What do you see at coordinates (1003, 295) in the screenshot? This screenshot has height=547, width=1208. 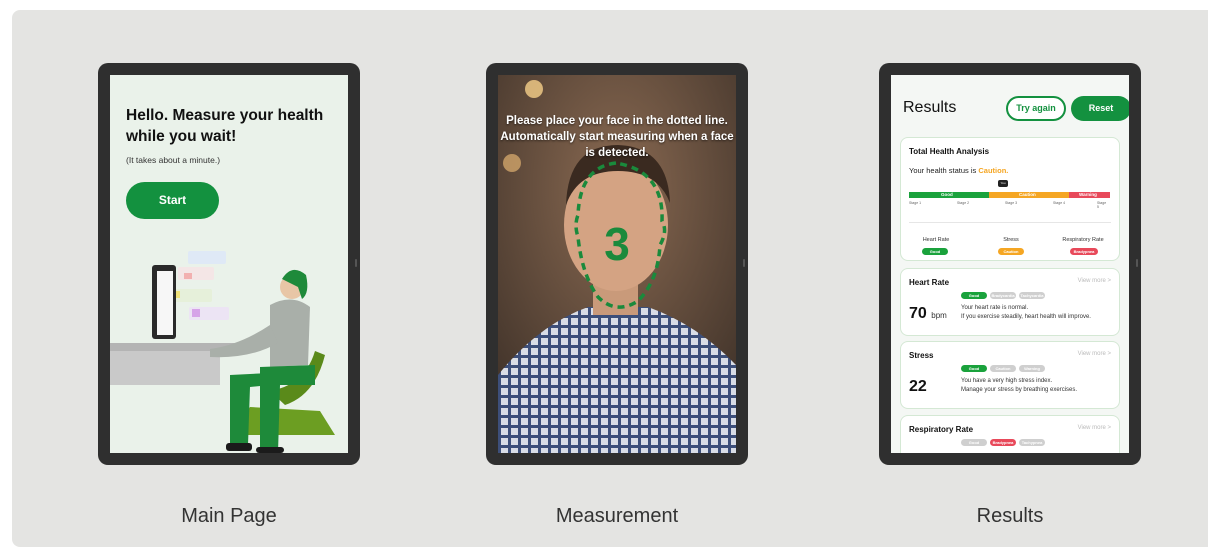 I see `hr-pill-bradycardia: Bradycardia` at bounding box center [1003, 295].